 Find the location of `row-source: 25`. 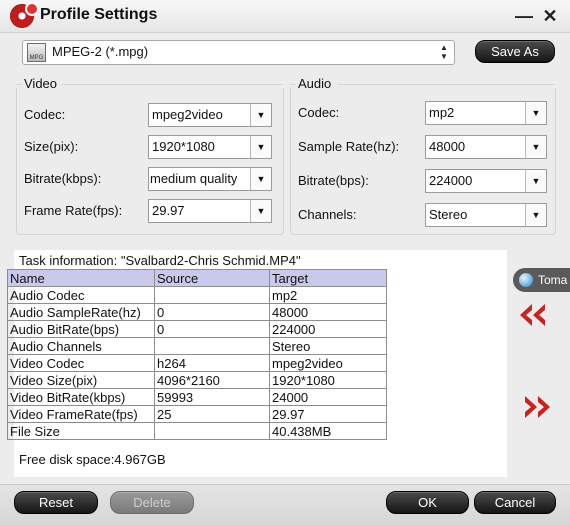

row-source: 25 is located at coordinates (212, 414).